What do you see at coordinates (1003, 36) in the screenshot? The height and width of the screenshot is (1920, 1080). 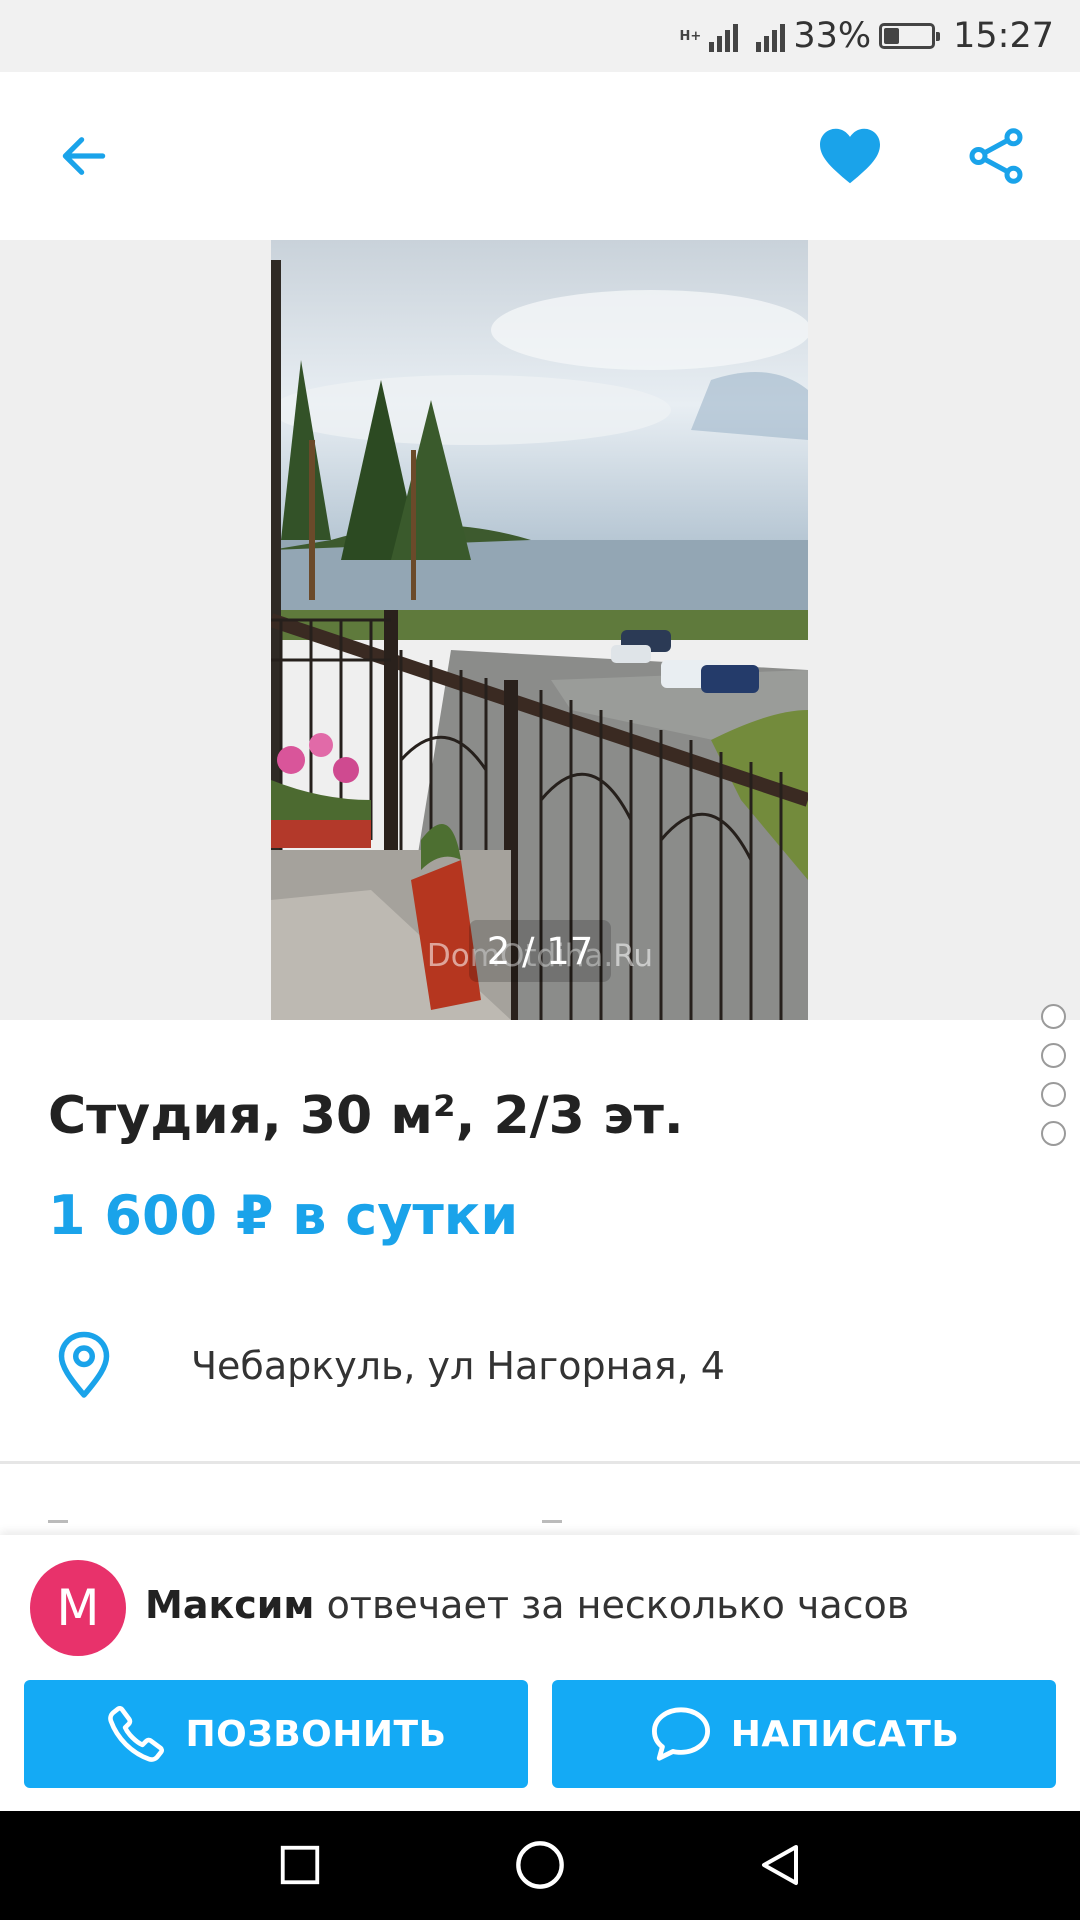 I see `clock: 15:27` at bounding box center [1003, 36].